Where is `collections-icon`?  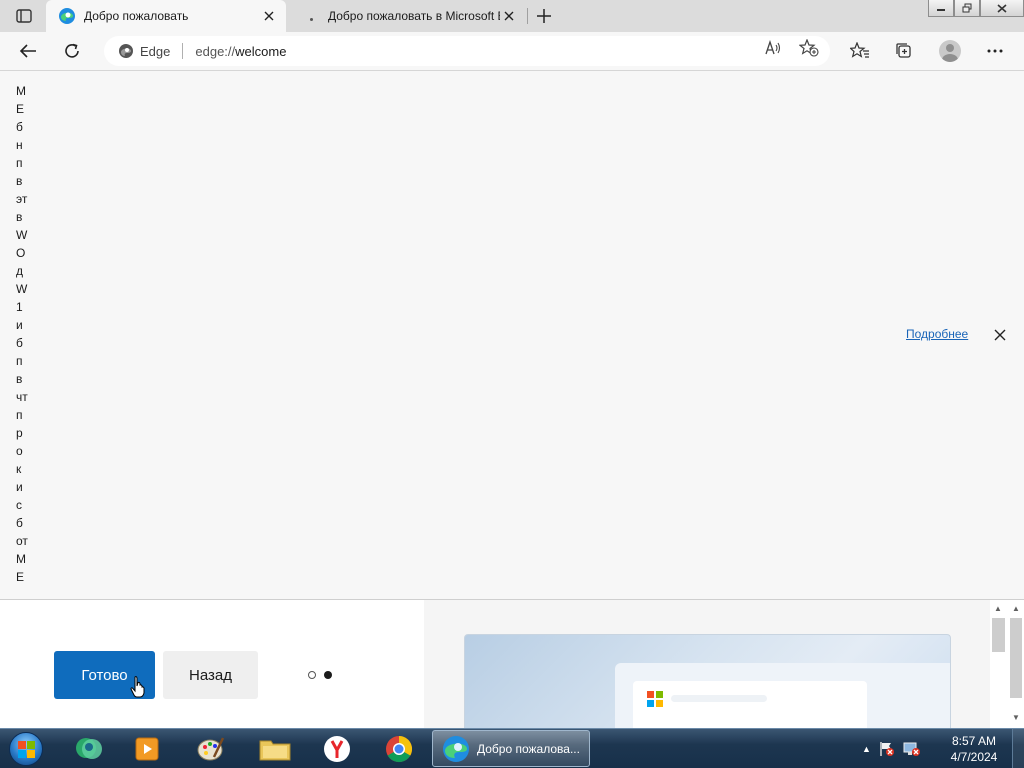
collections-icon is located at coordinates (903, 50).